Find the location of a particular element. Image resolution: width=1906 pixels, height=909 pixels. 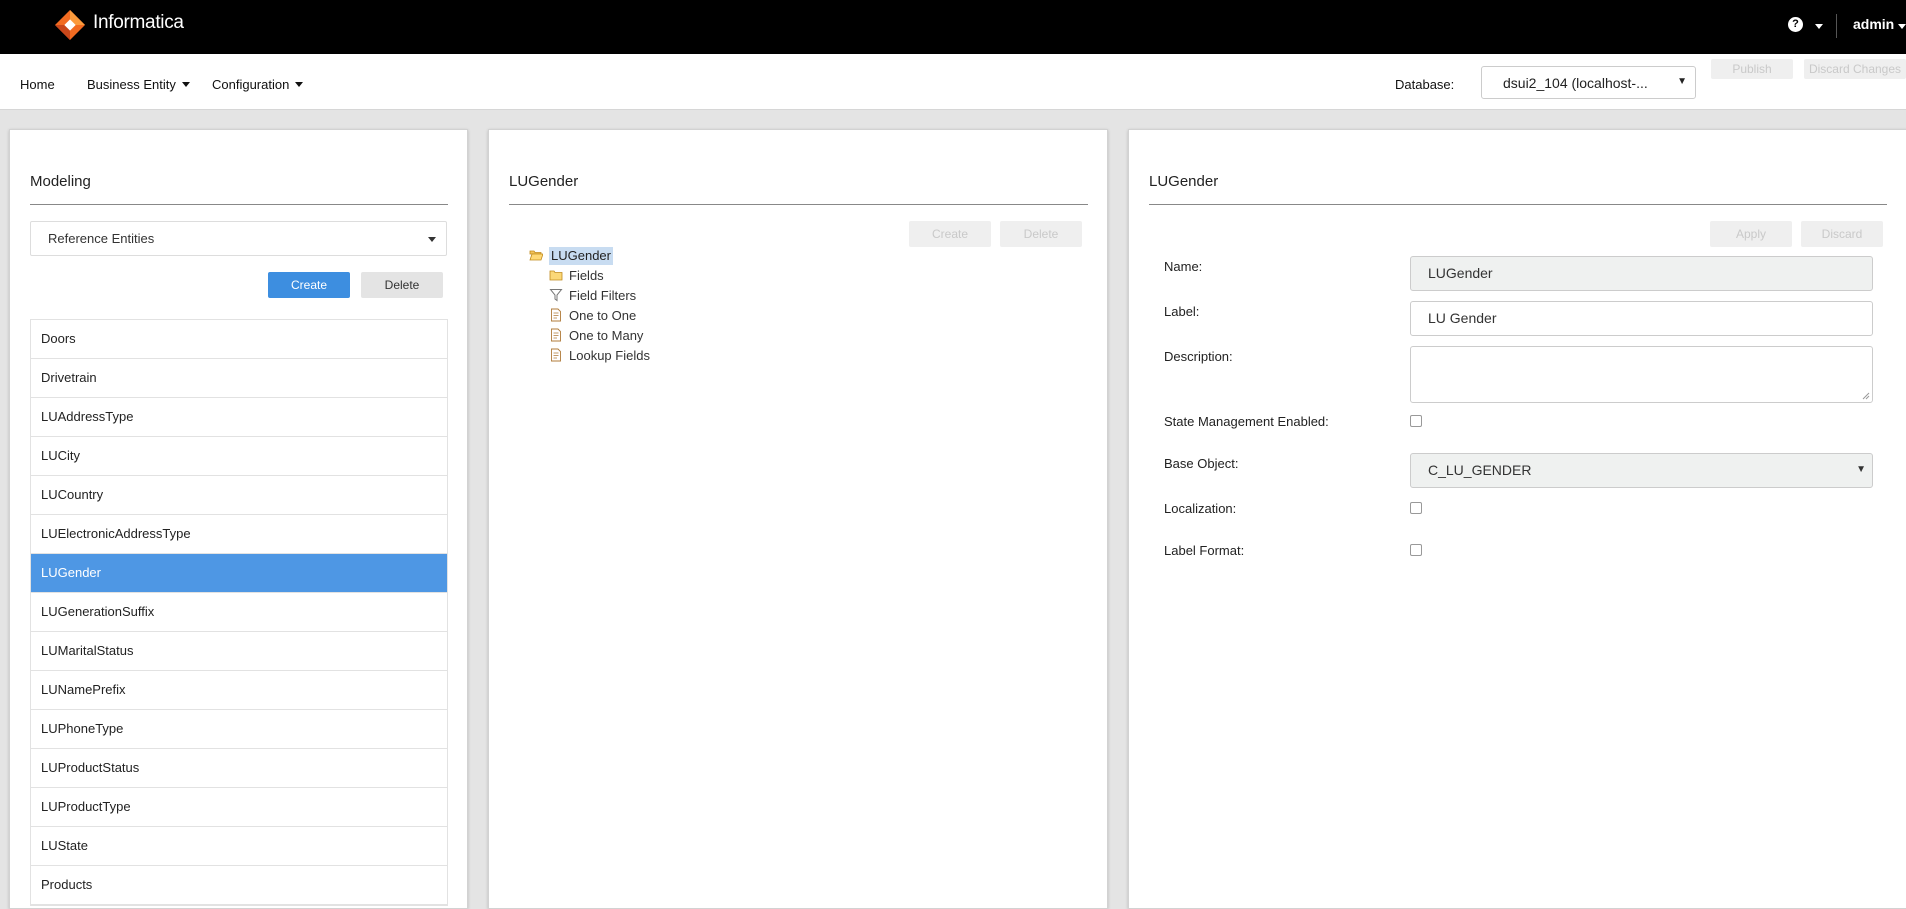

top-bar: Informatica ? admin is located at coordinates (953, 27).